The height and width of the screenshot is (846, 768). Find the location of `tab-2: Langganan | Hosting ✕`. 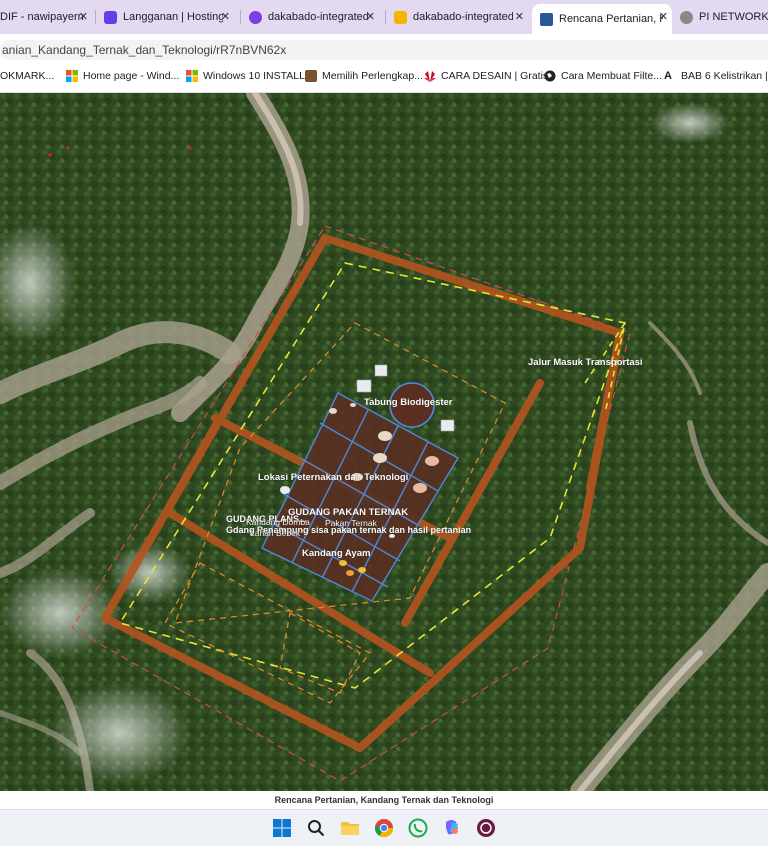

tab-2: Langganan | Hosting ✕ is located at coordinates (169, 17).